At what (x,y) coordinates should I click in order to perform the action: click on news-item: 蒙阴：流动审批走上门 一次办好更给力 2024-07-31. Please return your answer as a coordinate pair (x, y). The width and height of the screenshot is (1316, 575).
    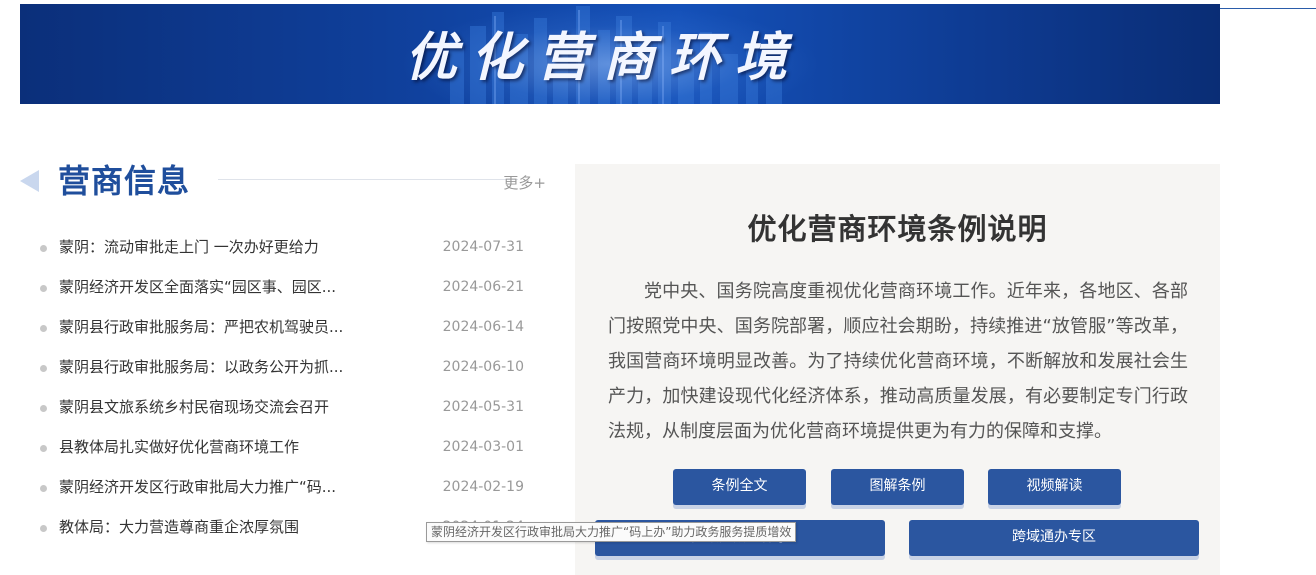
    Looking at the image, I should click on (285, 247).